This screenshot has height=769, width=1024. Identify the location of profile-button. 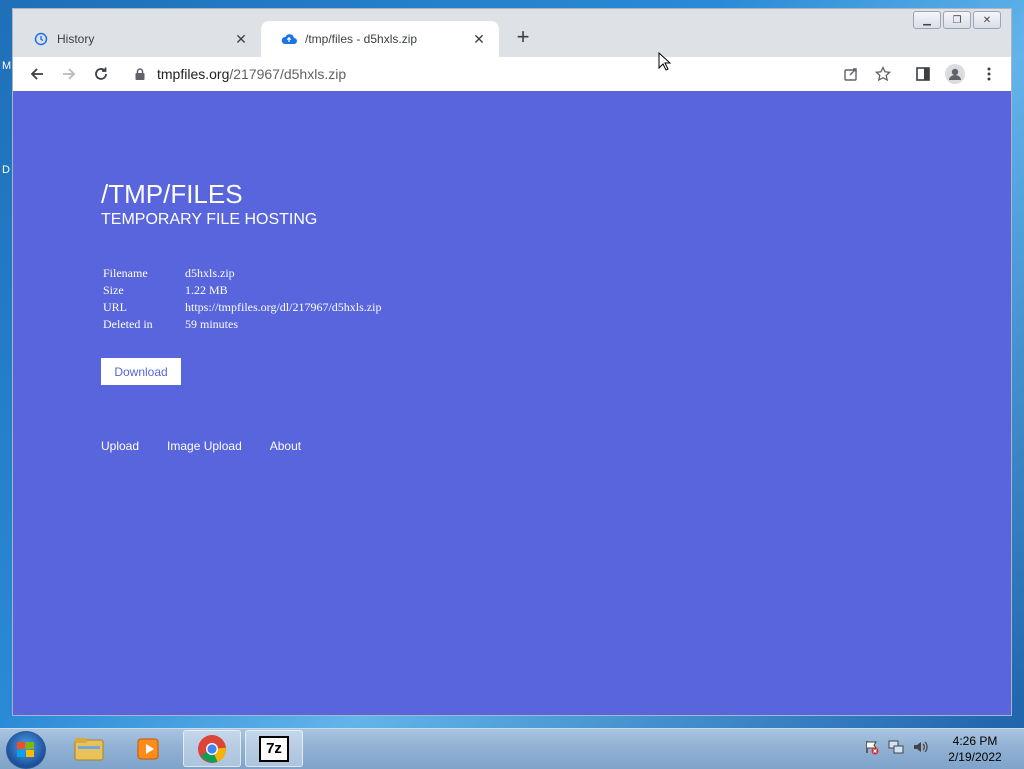
(955, 74).